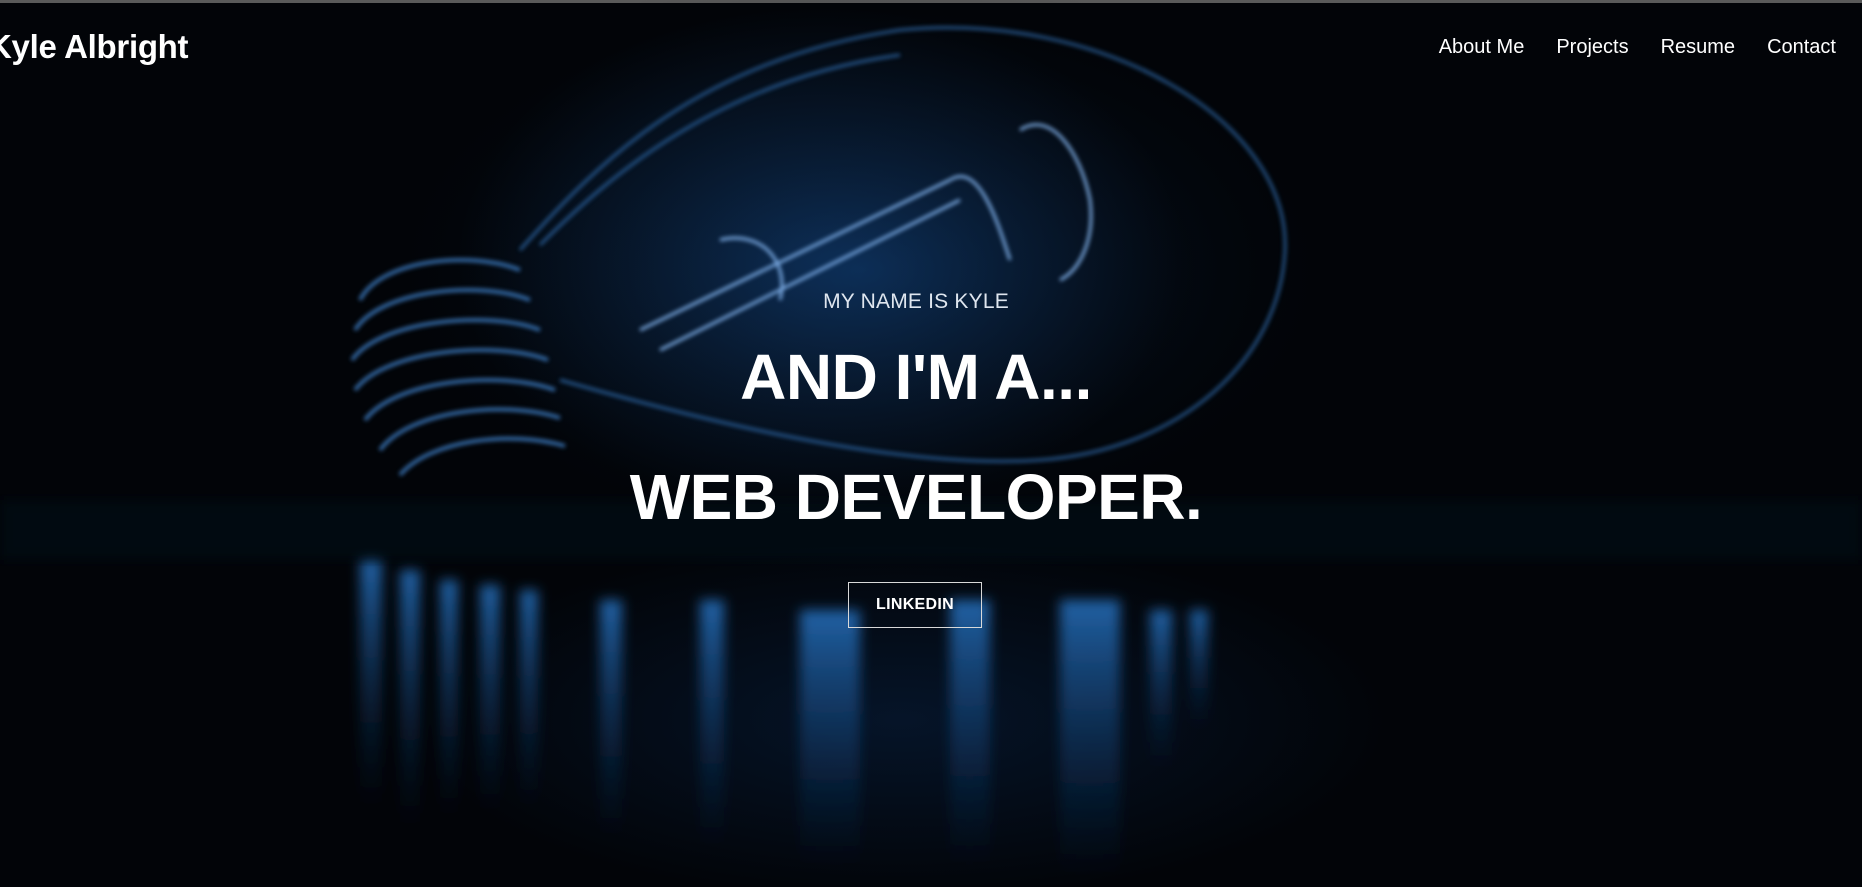 This screenshot has height=887, width=1862. I want to click on nav-item-resume: Resume, so click(1698, 47).